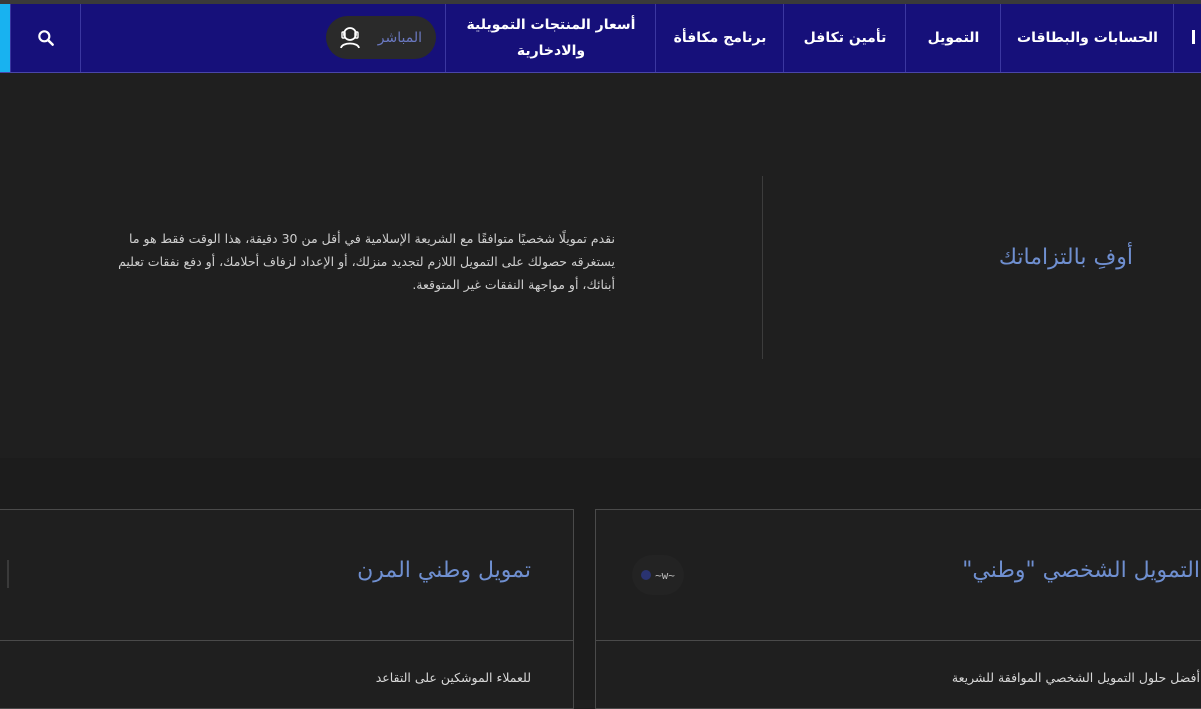 The image size is (1201, 709). I want to click on live-chat-label: المباشر, so click(399, 37).